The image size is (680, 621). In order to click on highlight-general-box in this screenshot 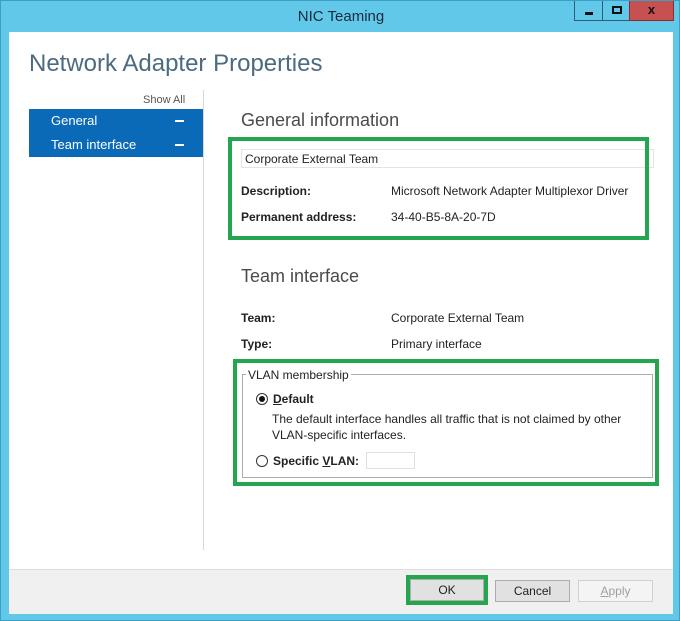, I will do `click(438, 188)`.